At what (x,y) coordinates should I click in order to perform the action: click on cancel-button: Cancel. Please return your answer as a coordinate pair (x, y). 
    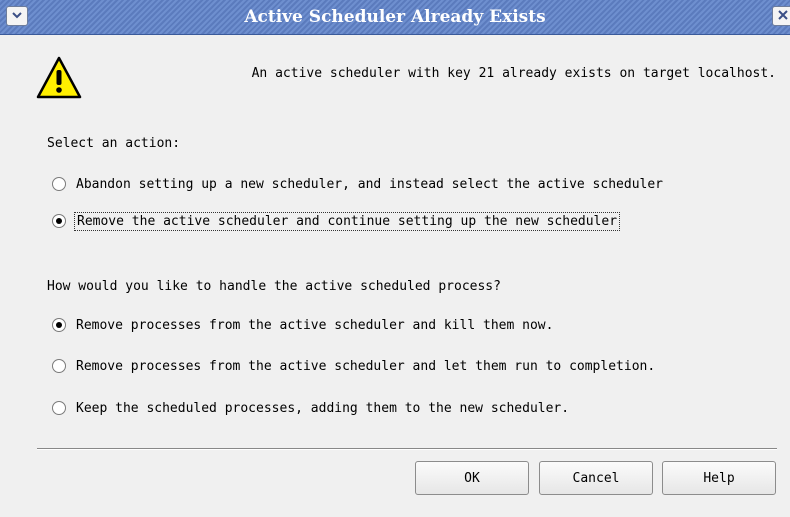
    Looking at the image, I should click on (596, 478).